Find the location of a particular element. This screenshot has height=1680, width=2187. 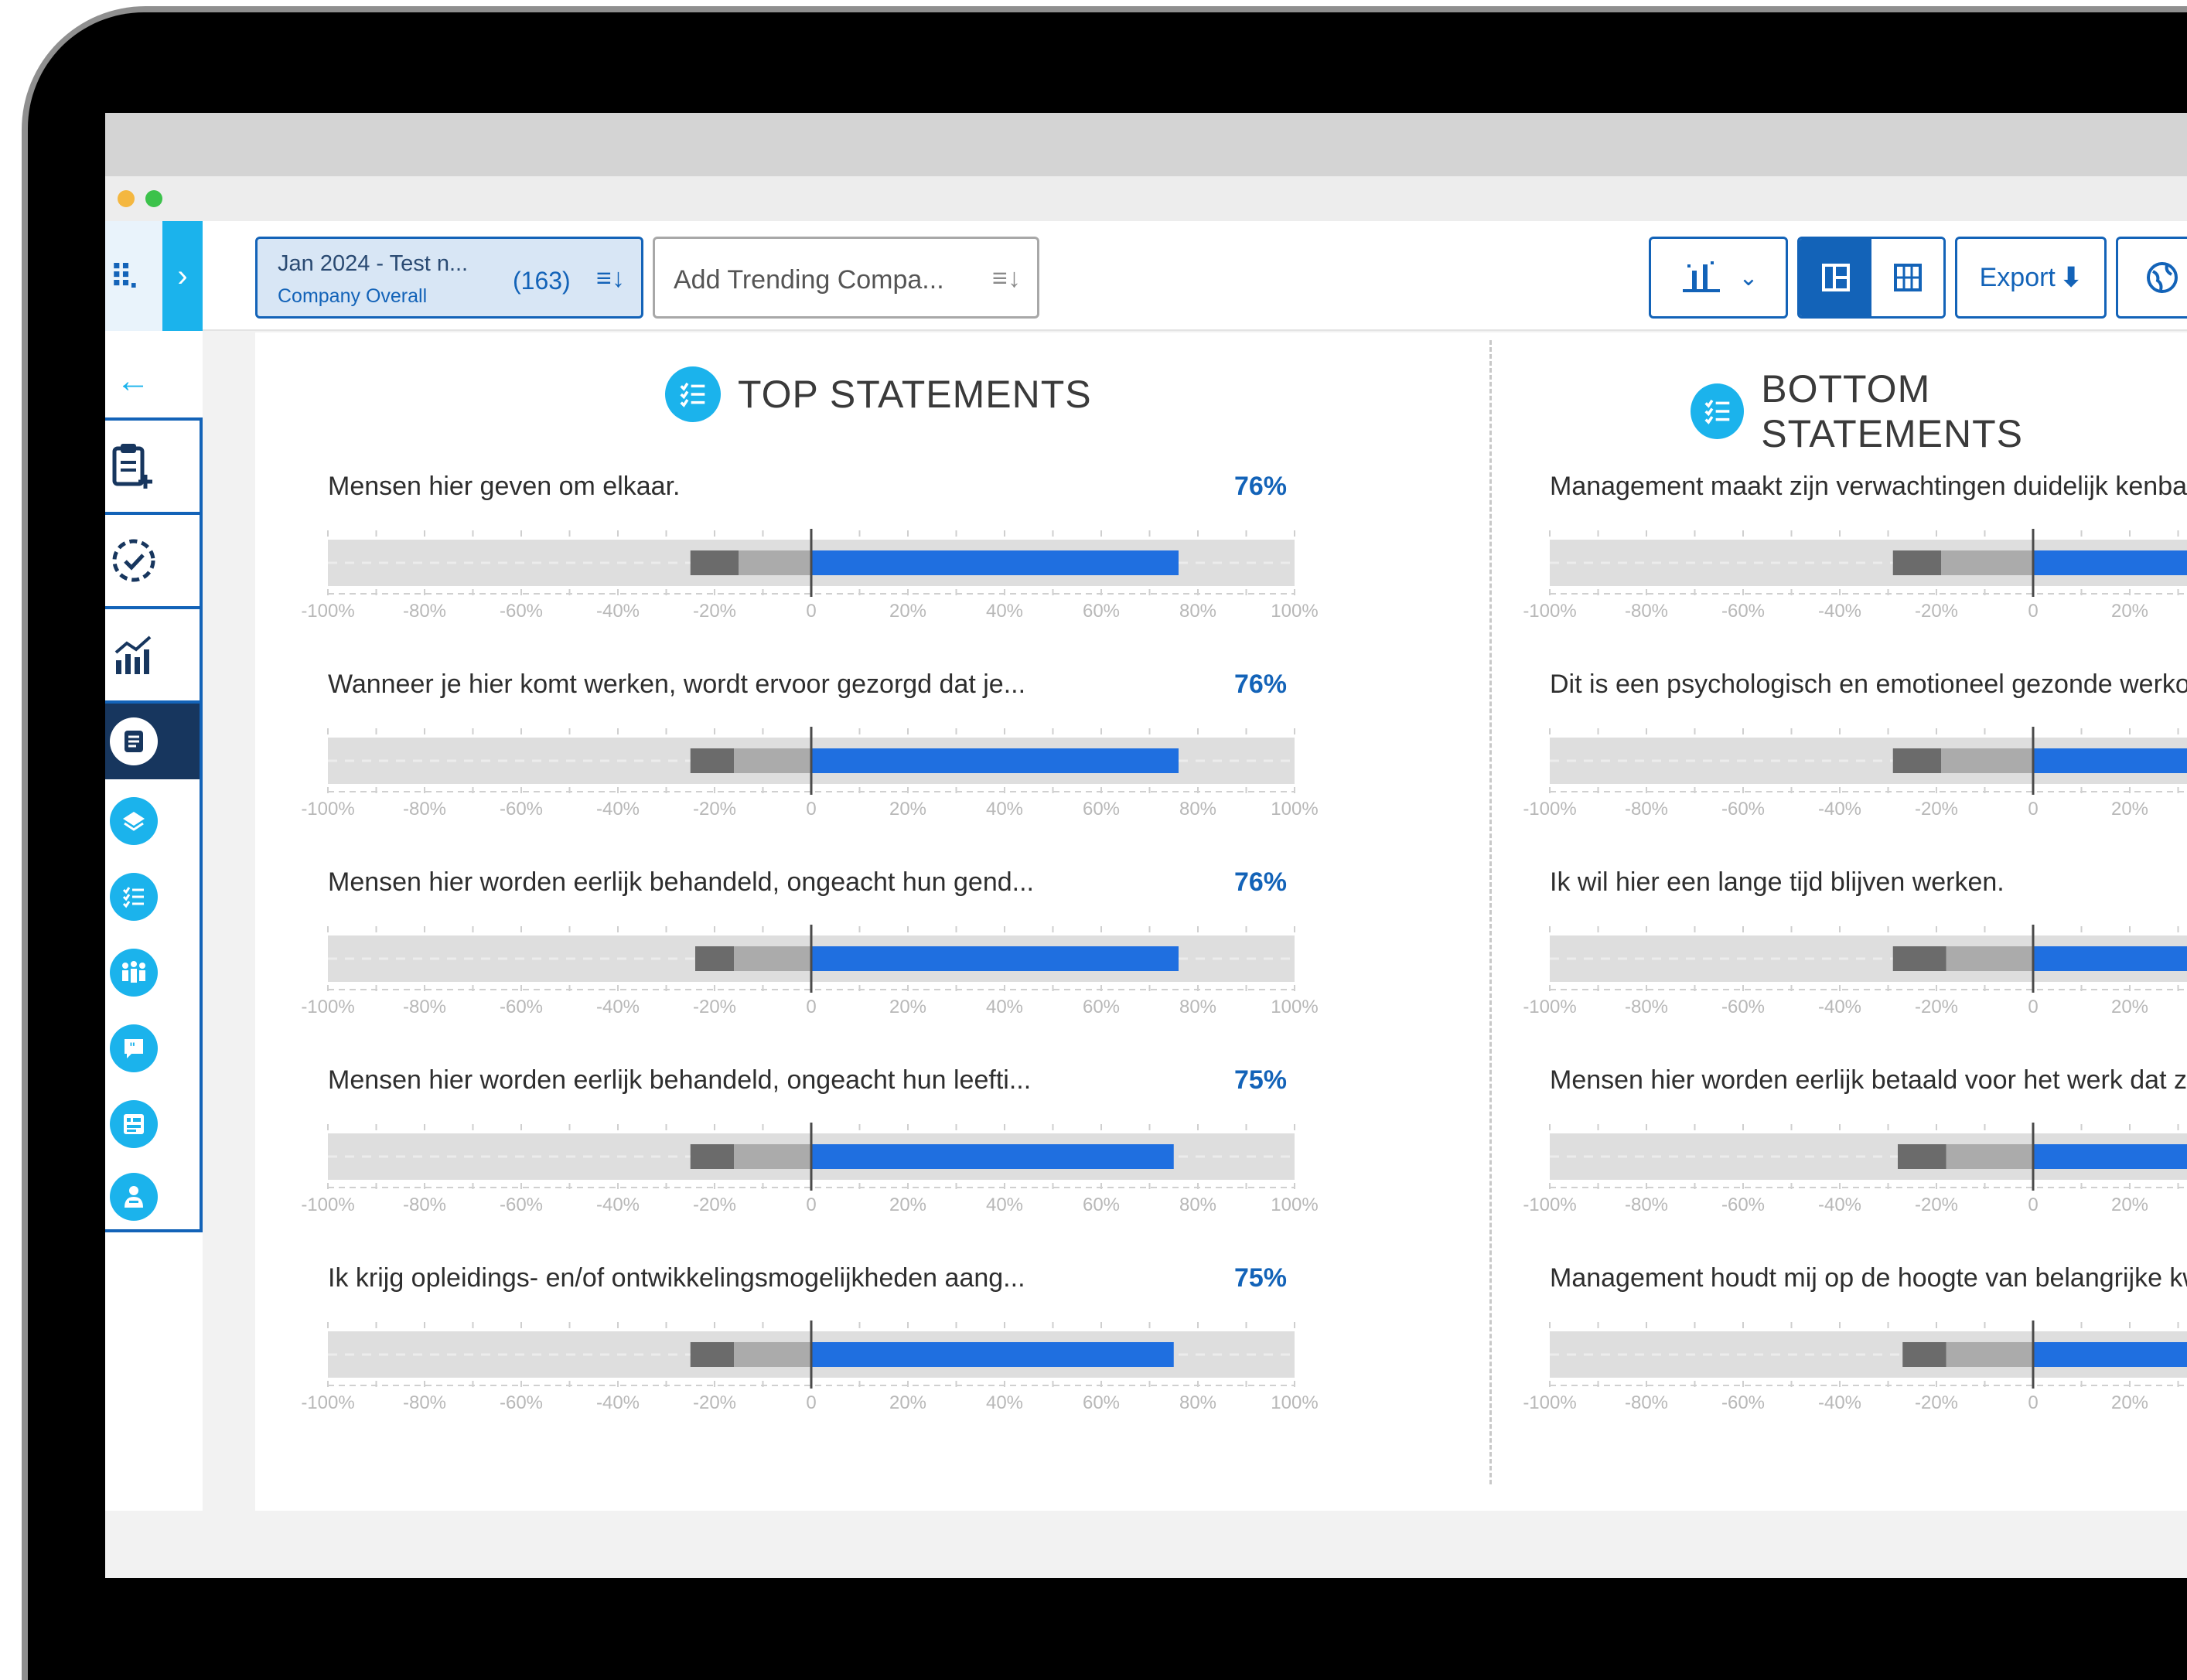

clipboard-add-icon is located at coordinates (132, 466).